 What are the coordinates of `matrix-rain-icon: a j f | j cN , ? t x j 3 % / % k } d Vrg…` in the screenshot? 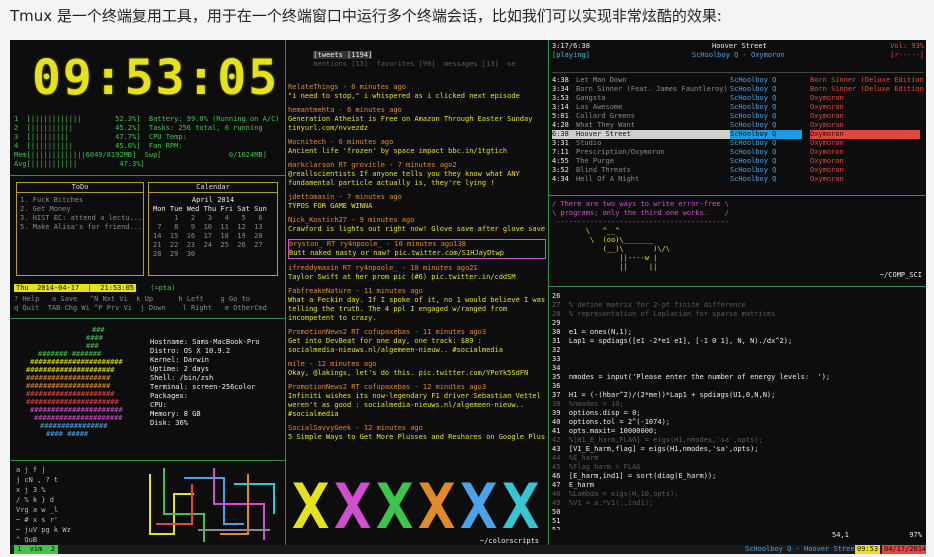 It's located at (43, 505).